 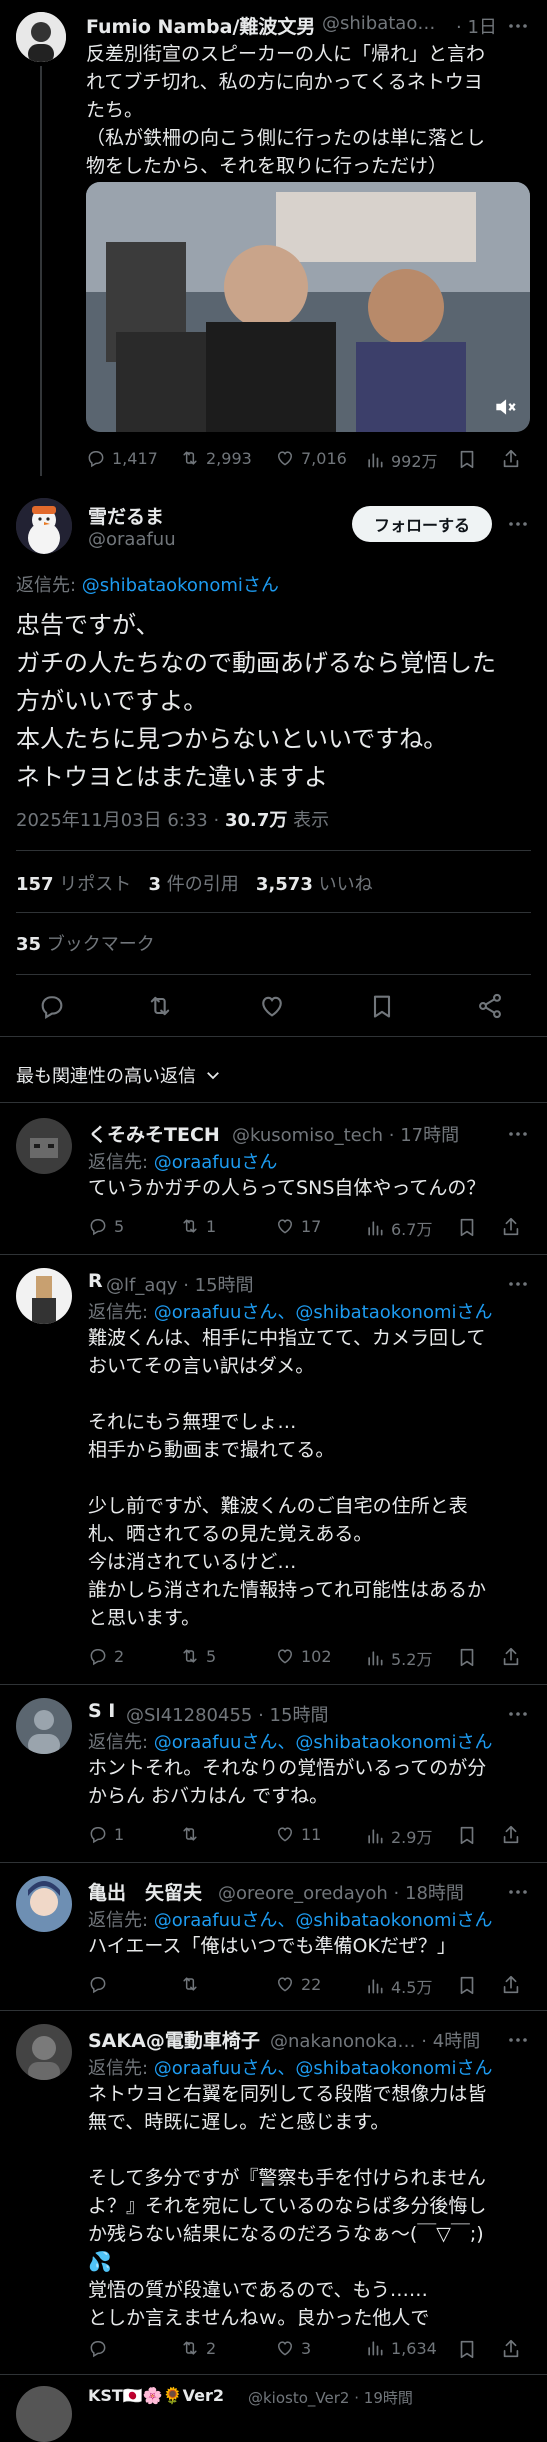 I want to click on reply-stat: 5, so click(x=106, y=1226).